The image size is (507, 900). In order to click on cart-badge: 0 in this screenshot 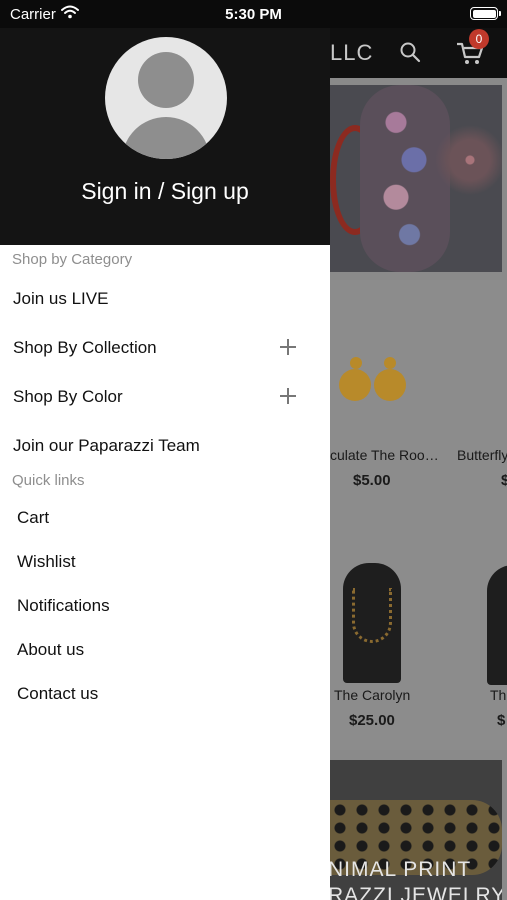, I will do `click(479, 39)`.